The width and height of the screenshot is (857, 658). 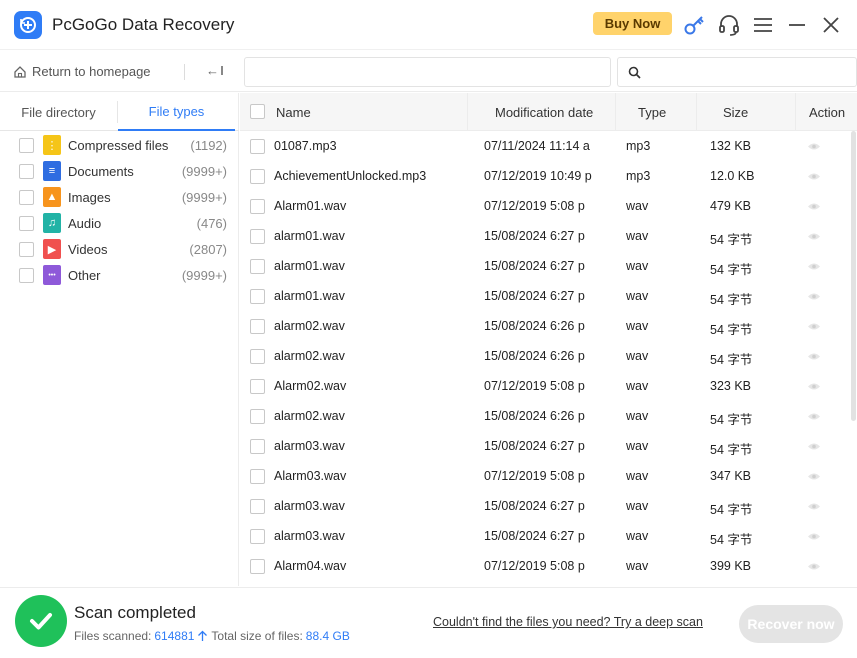 What do you see at coordinates (119, 197) in the screenshot?
I see `file-type-row-images: ▲ Images (9999+)` at bounding box center [119, 197].